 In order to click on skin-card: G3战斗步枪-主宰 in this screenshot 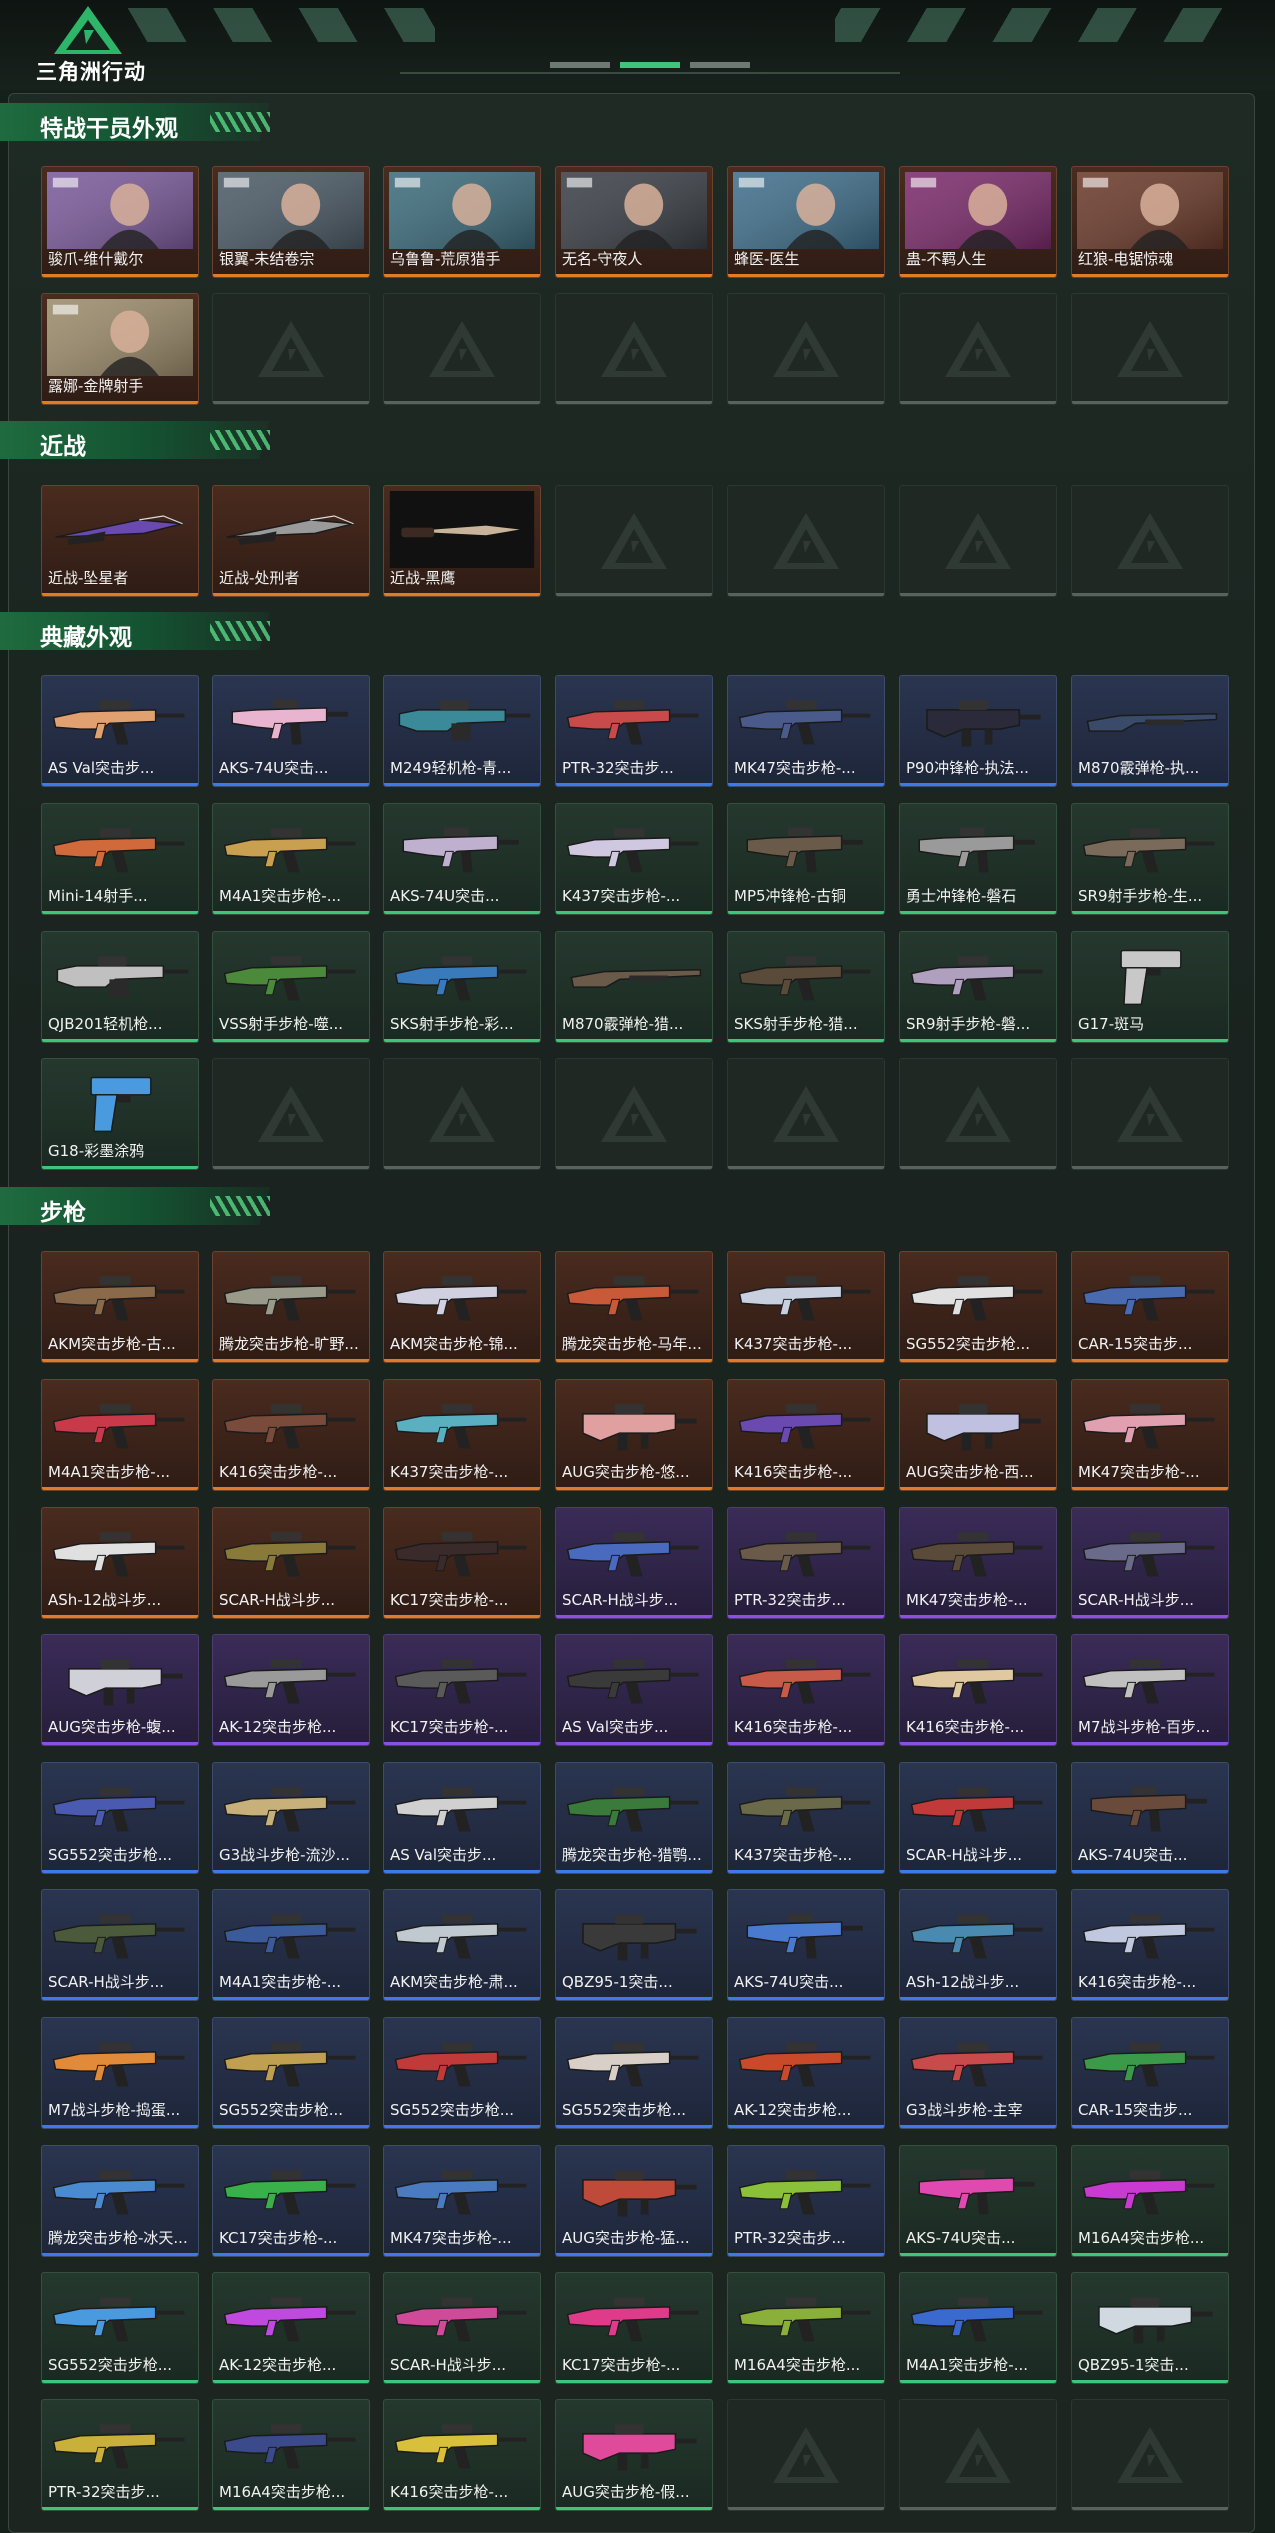, I will do `click(978, 2073)`.